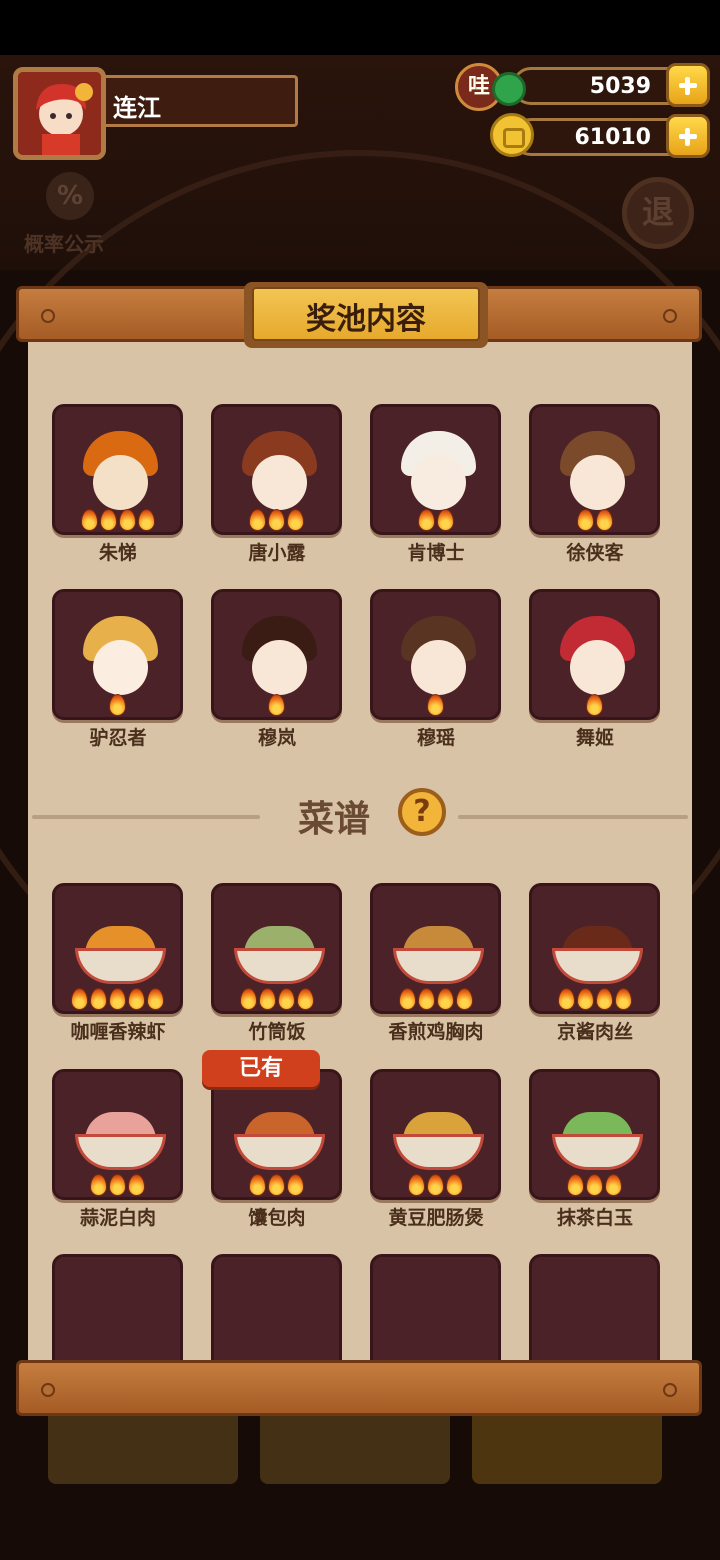 This screenshot has width=720, height=1560. I want to click on player-avatar, so click(59, 113).